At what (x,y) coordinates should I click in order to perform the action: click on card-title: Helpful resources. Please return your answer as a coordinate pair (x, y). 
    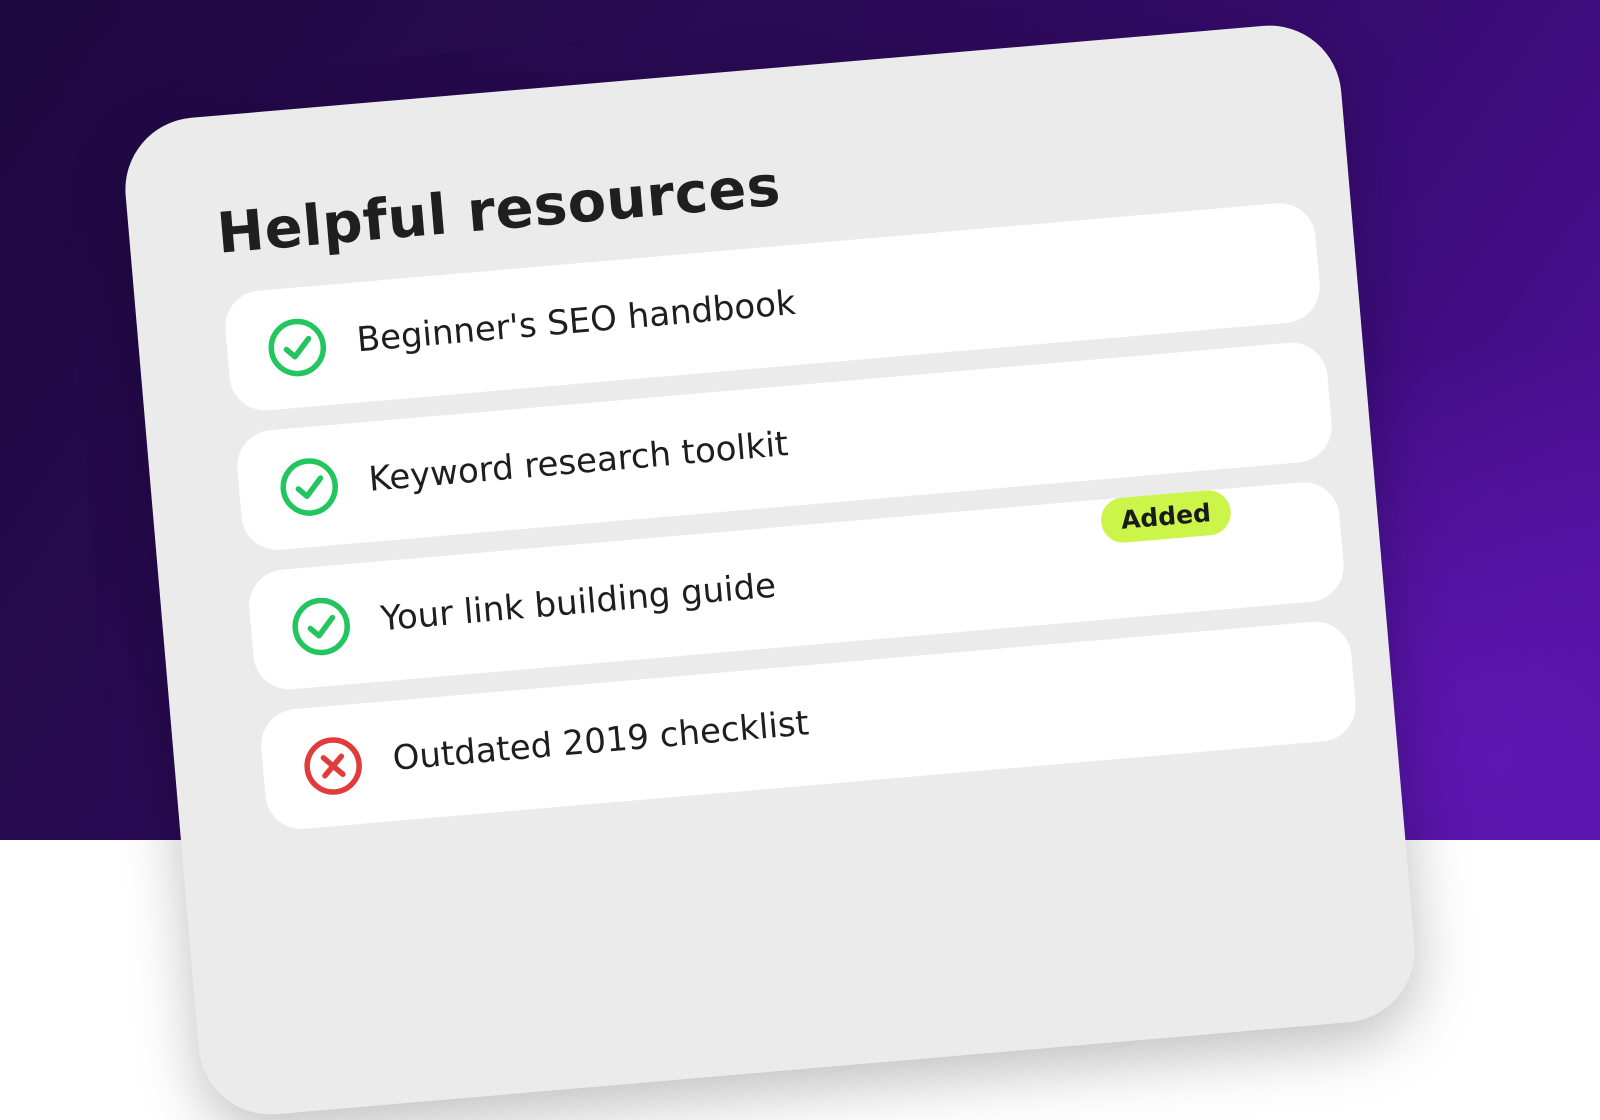
    Looking at the image, I should click on (498, 210).